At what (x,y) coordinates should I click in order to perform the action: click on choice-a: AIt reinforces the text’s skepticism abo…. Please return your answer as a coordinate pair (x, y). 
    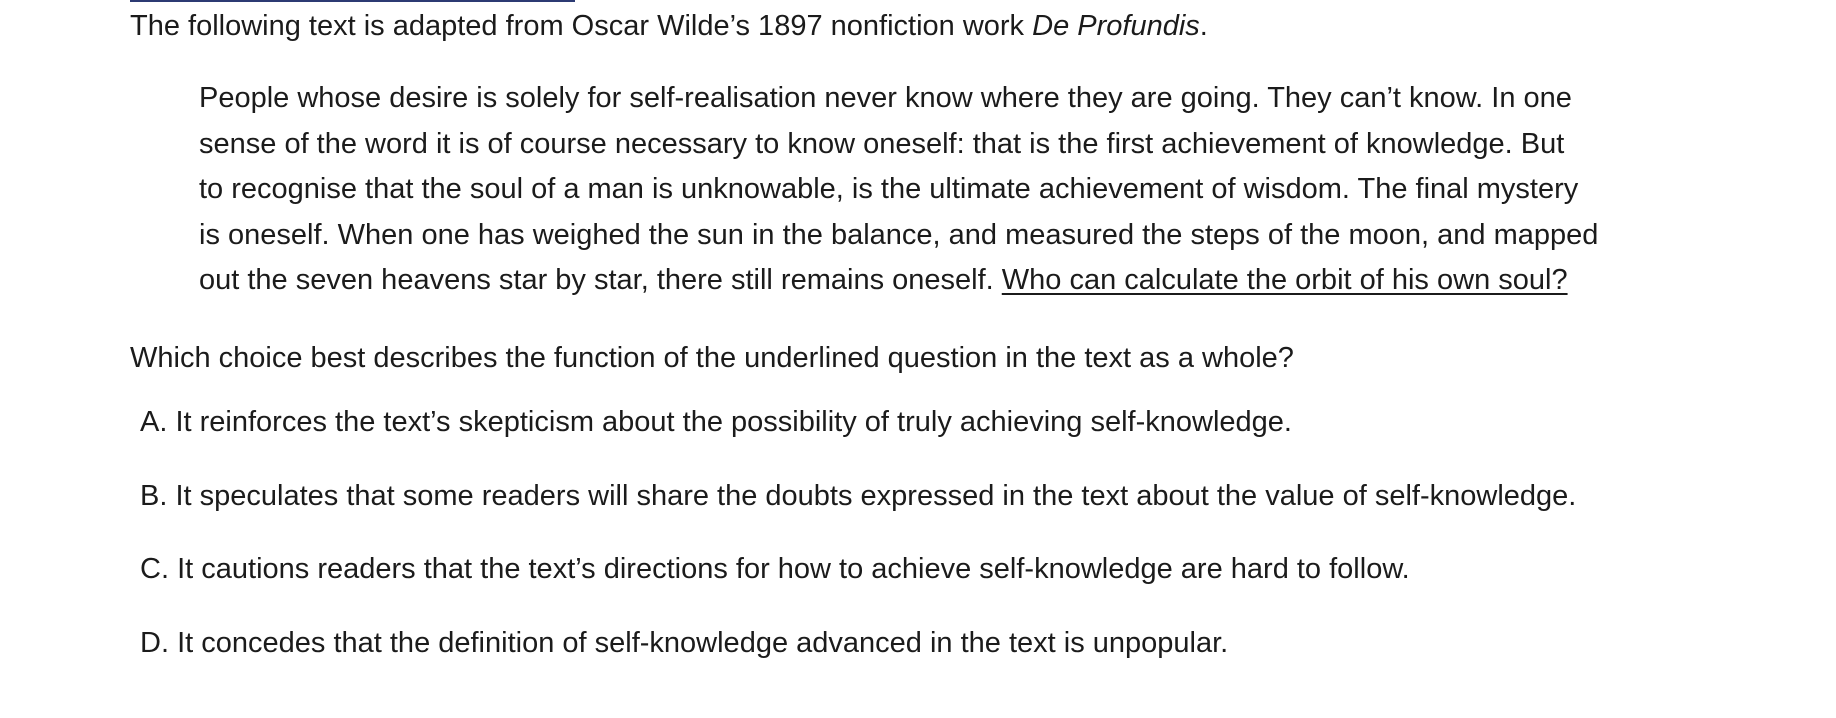
    Looking at the image, I should click on (858, 422).